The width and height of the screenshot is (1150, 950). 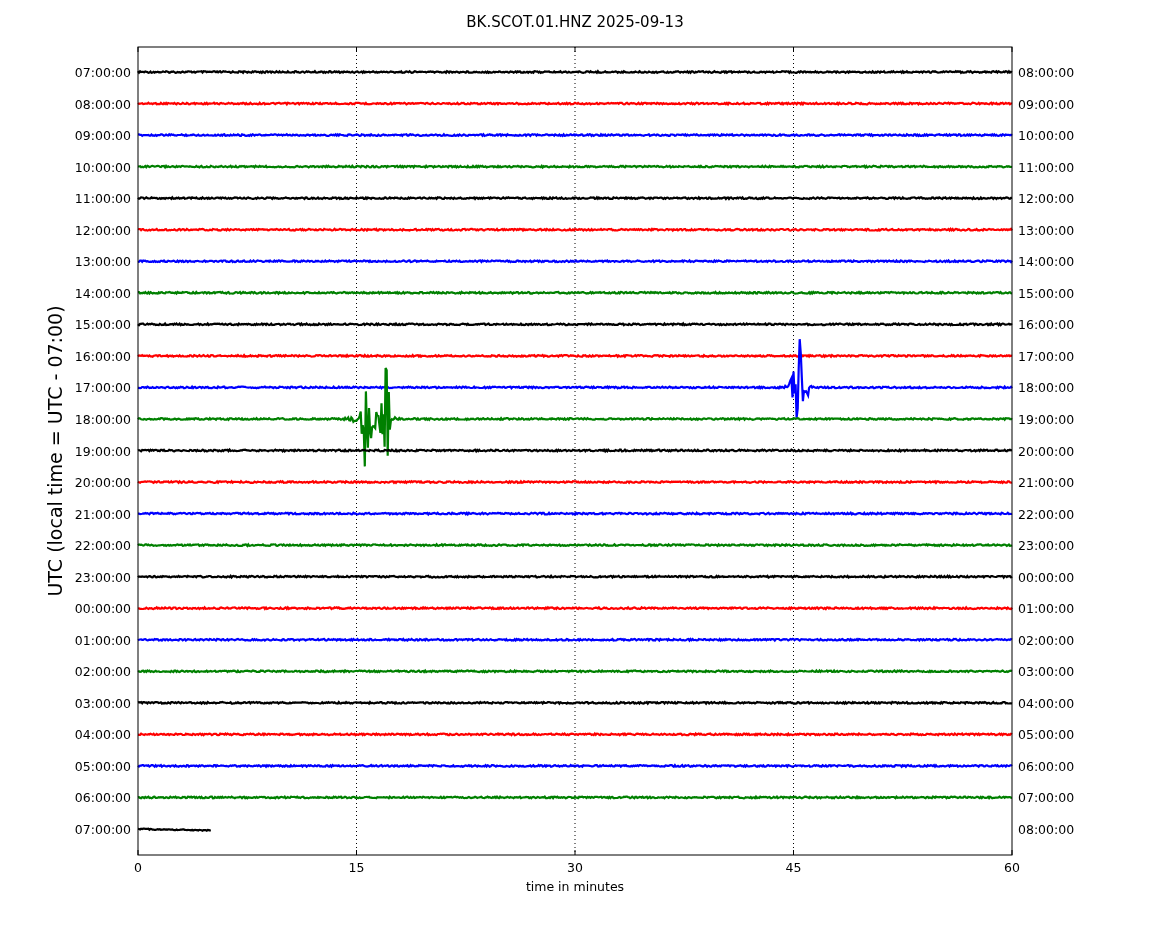 What do you see at coordinates (793, 867) in the screenshot?
I see `tick-label: 45` at bounding box center [793, 867].